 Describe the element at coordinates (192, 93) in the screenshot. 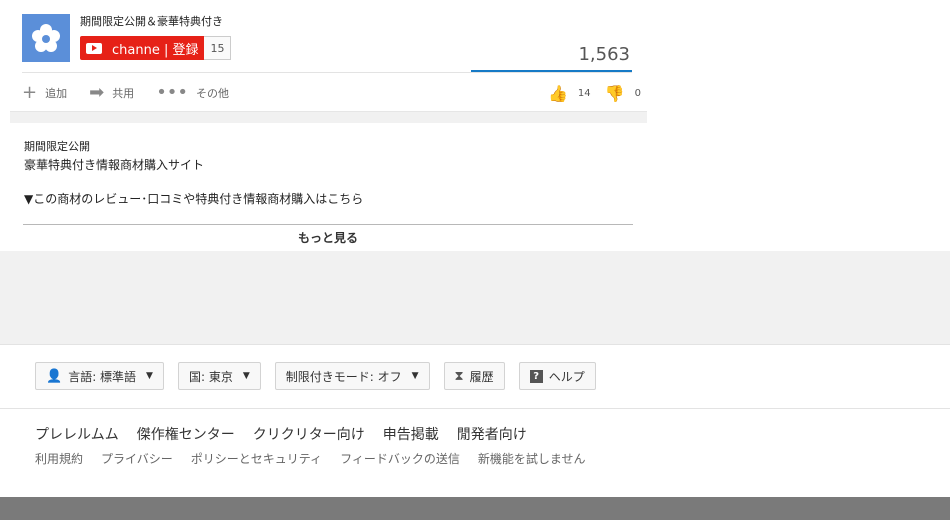

I see `more-button: ••• その他` at that location.